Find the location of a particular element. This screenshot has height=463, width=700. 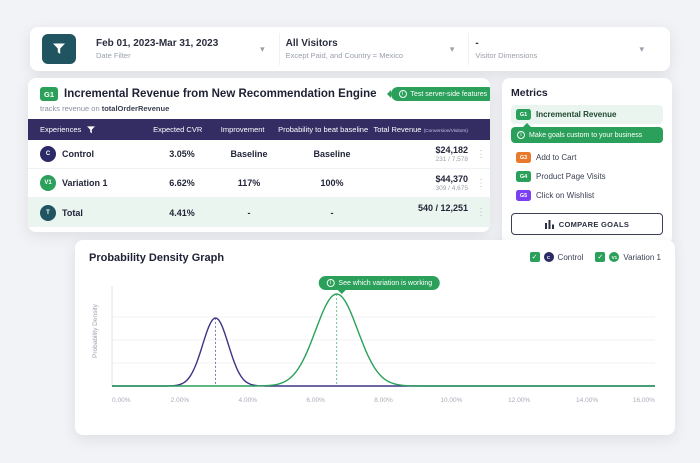

goals-tooltip-label: Make goals custom to your business is located at coordinates (586, 135).